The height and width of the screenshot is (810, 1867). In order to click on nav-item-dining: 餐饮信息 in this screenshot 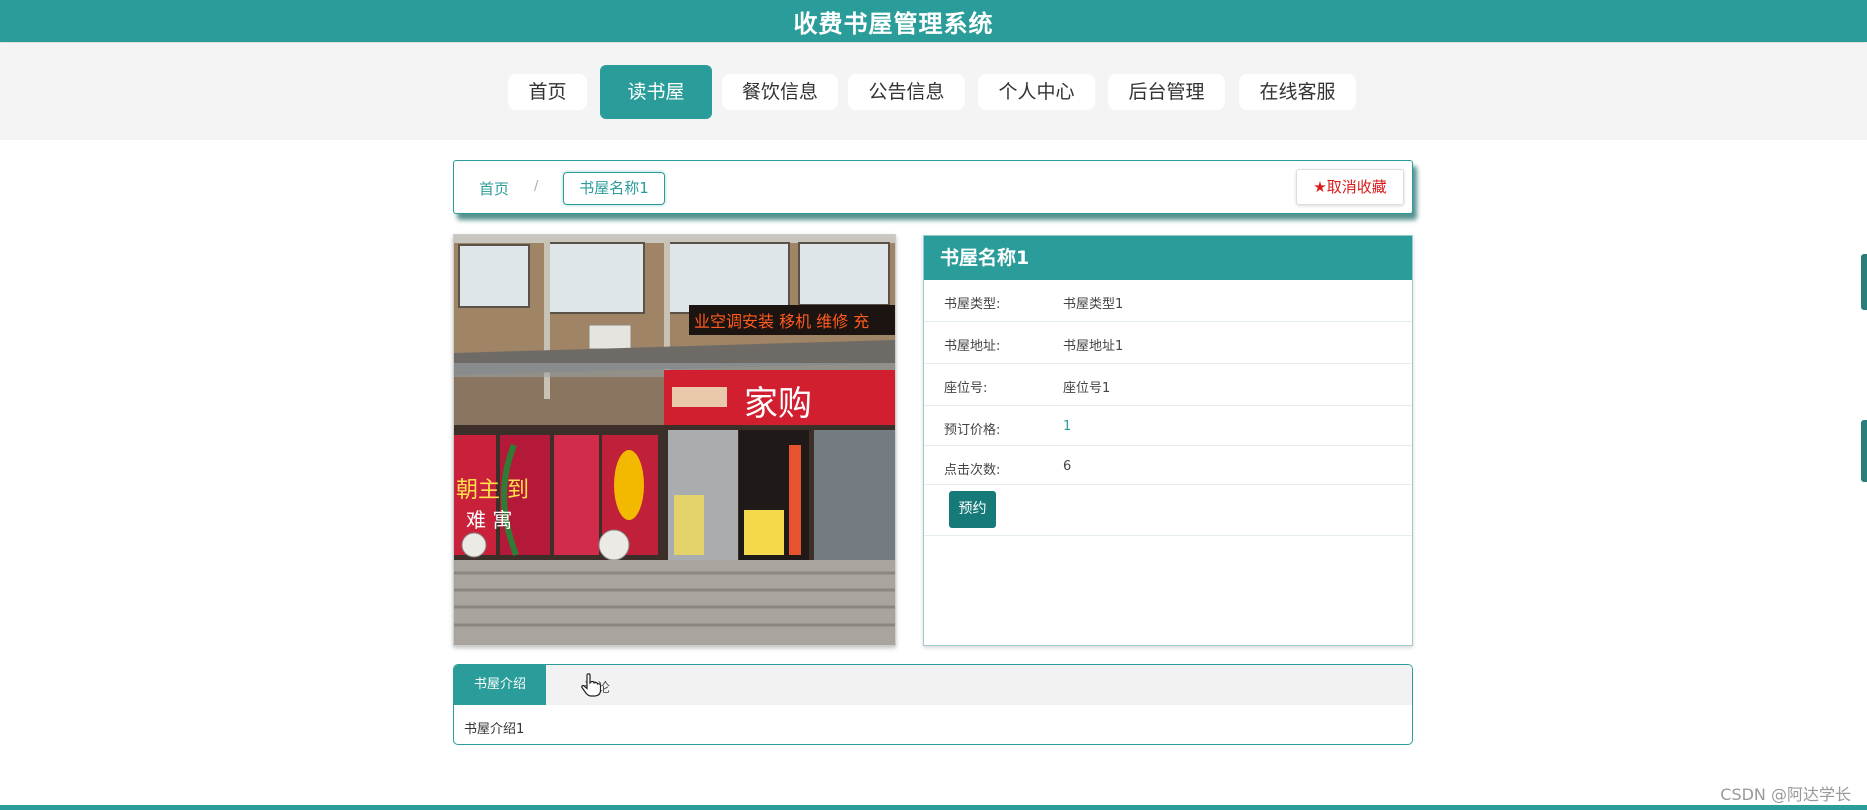, I will do `click(780, 92)`.